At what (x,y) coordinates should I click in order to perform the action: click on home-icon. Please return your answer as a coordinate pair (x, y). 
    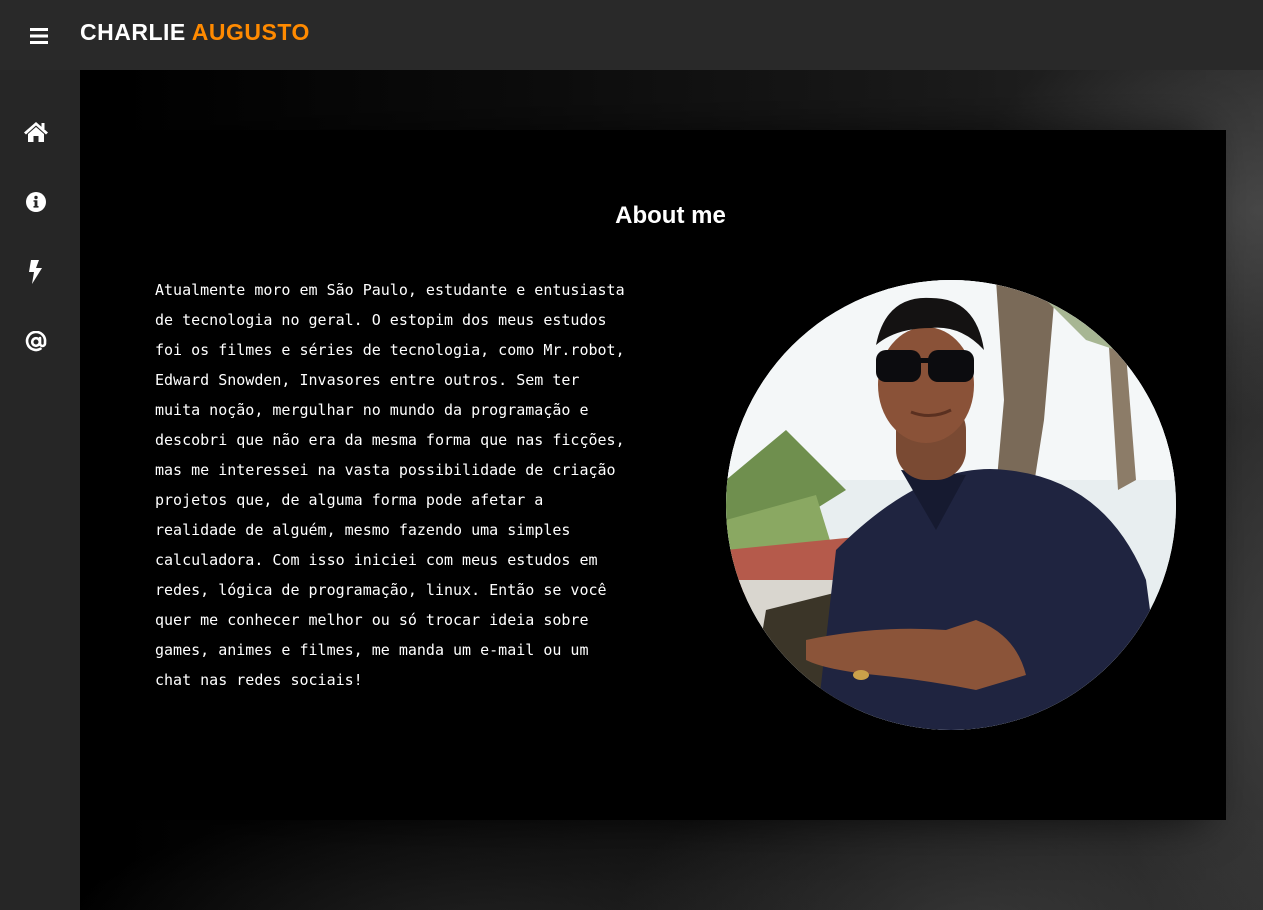
    Looking at the image, I should click on (36, 134).